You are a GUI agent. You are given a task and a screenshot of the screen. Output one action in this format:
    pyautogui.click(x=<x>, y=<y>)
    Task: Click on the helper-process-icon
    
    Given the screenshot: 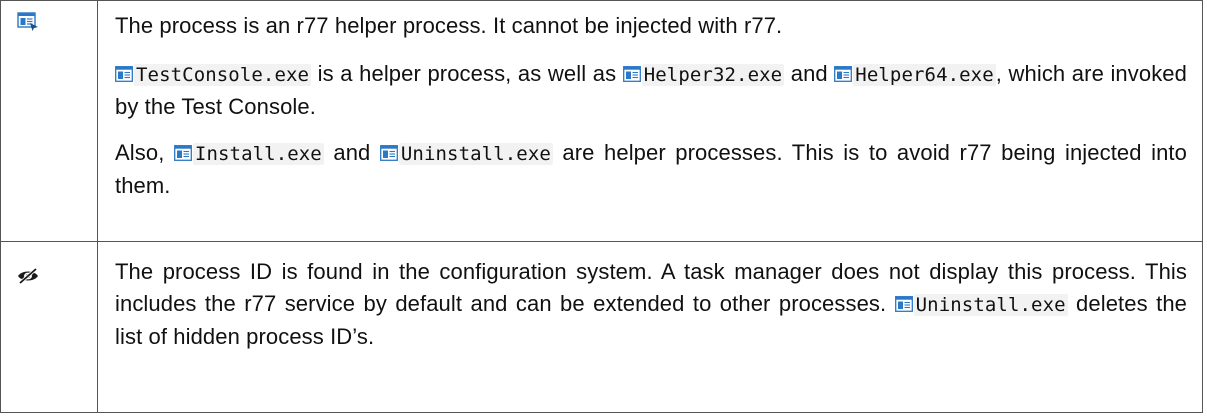 What is the action you would take?
    pyautogui.click(x=28, y=23)
    